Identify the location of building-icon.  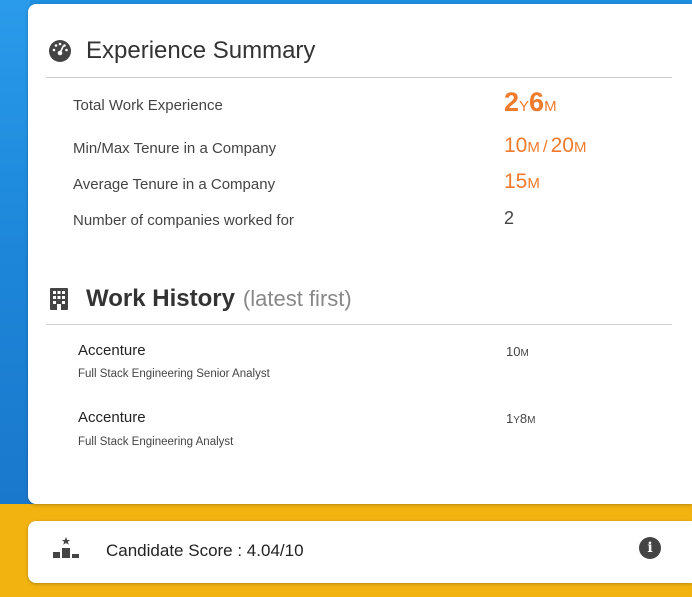
(60, 299).